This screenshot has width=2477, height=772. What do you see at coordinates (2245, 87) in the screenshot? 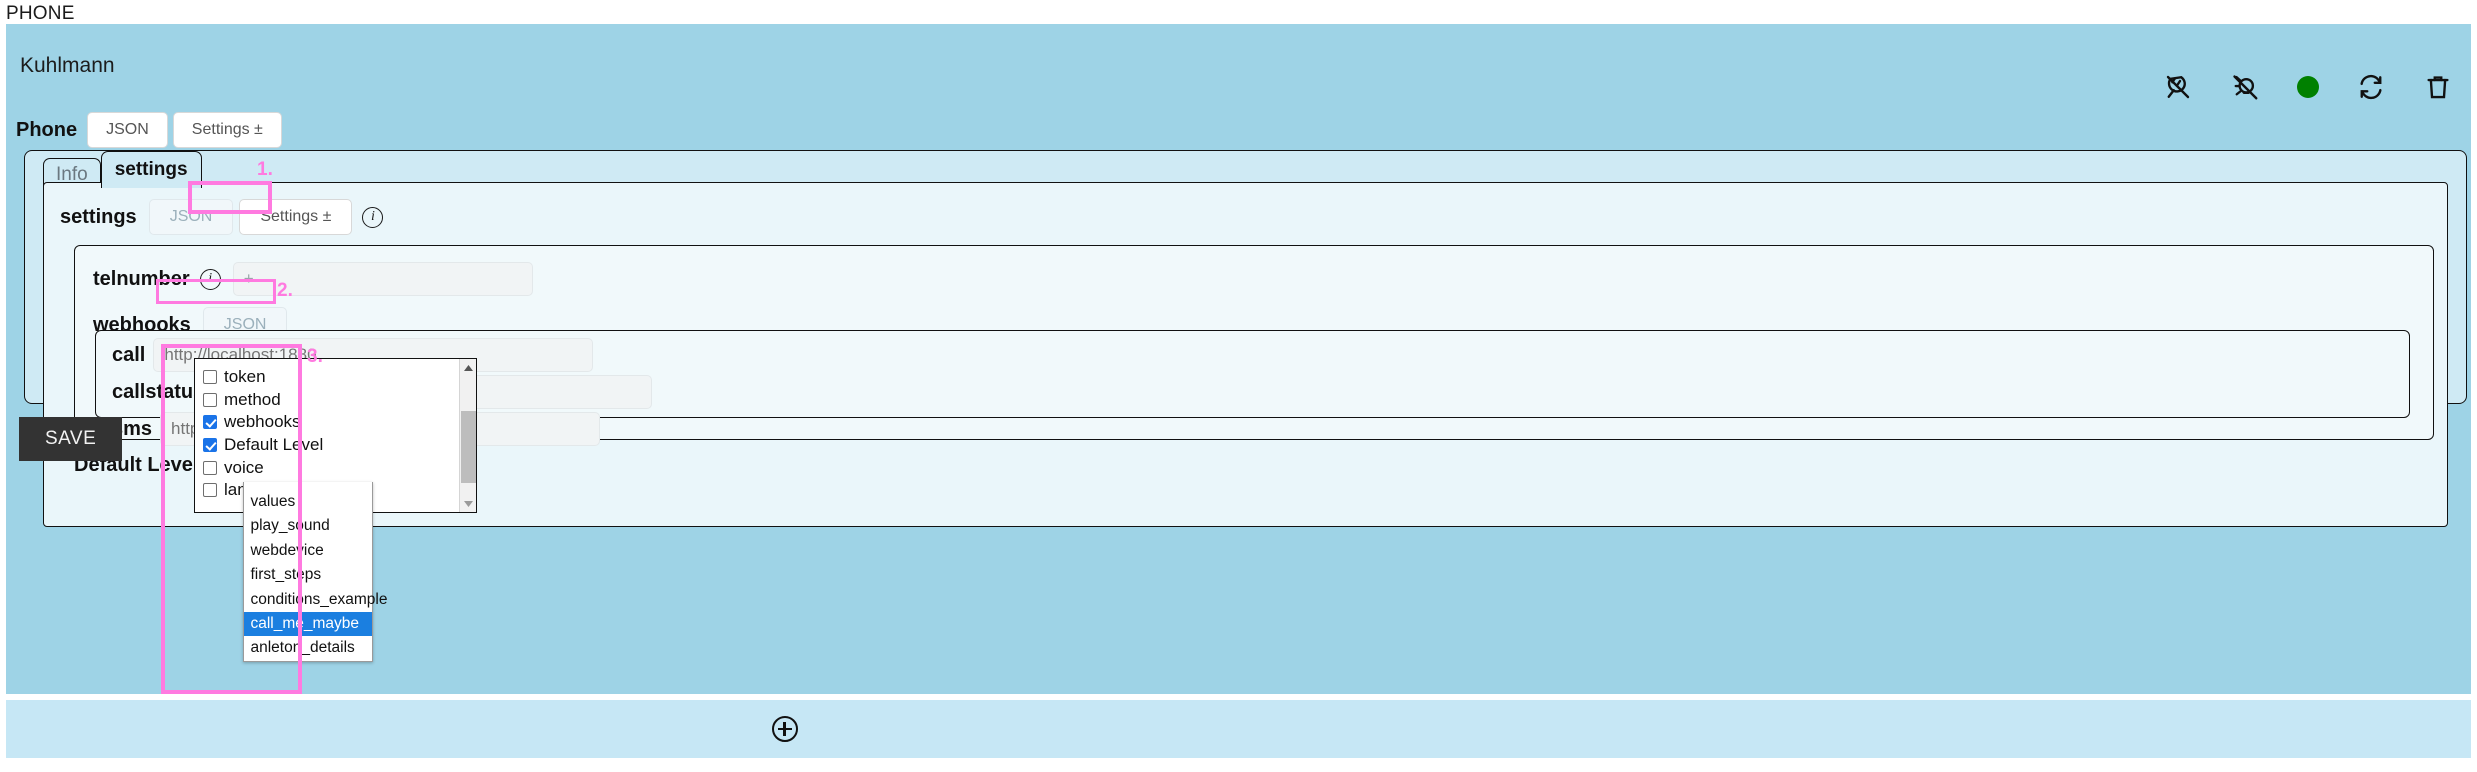
I see `lightbulb-off-icon` at bounding box center [2245, 87].